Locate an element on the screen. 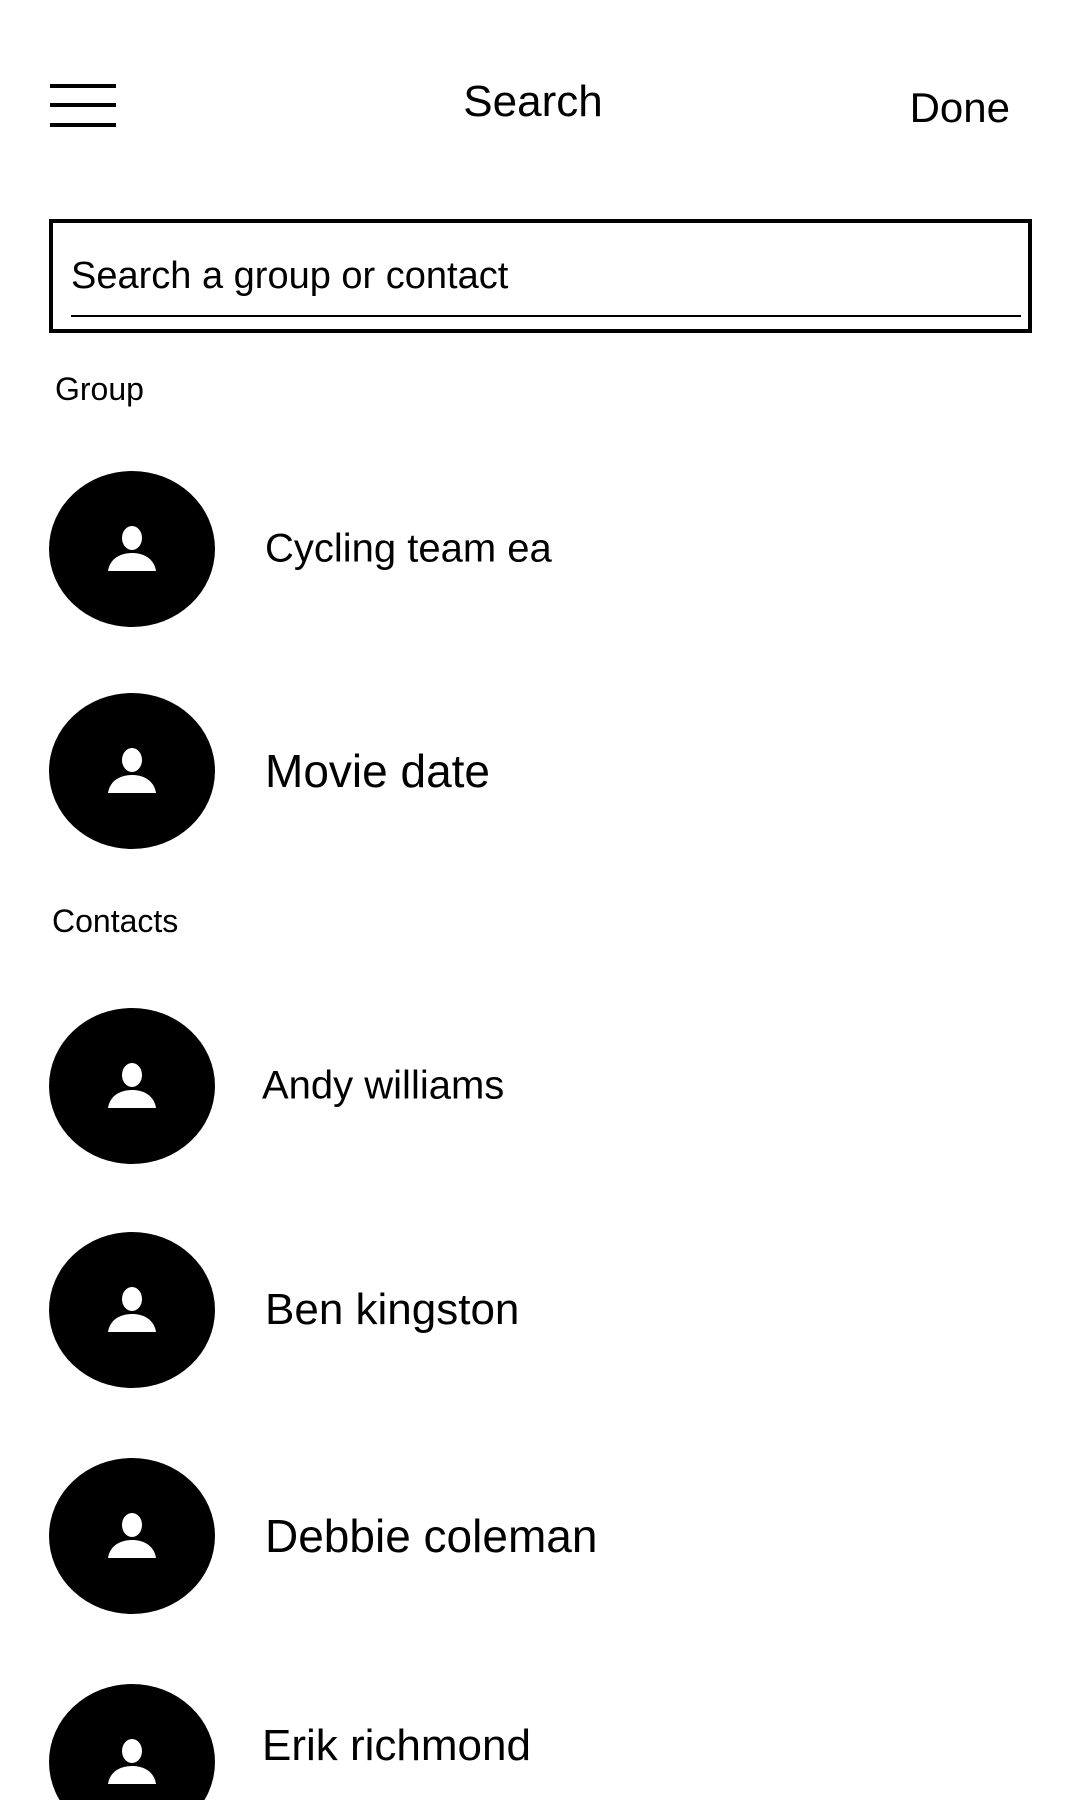 This screenshot has width=1080, height=1800. contact-name: Debbie coleman is located at coordinates (431, 1536).